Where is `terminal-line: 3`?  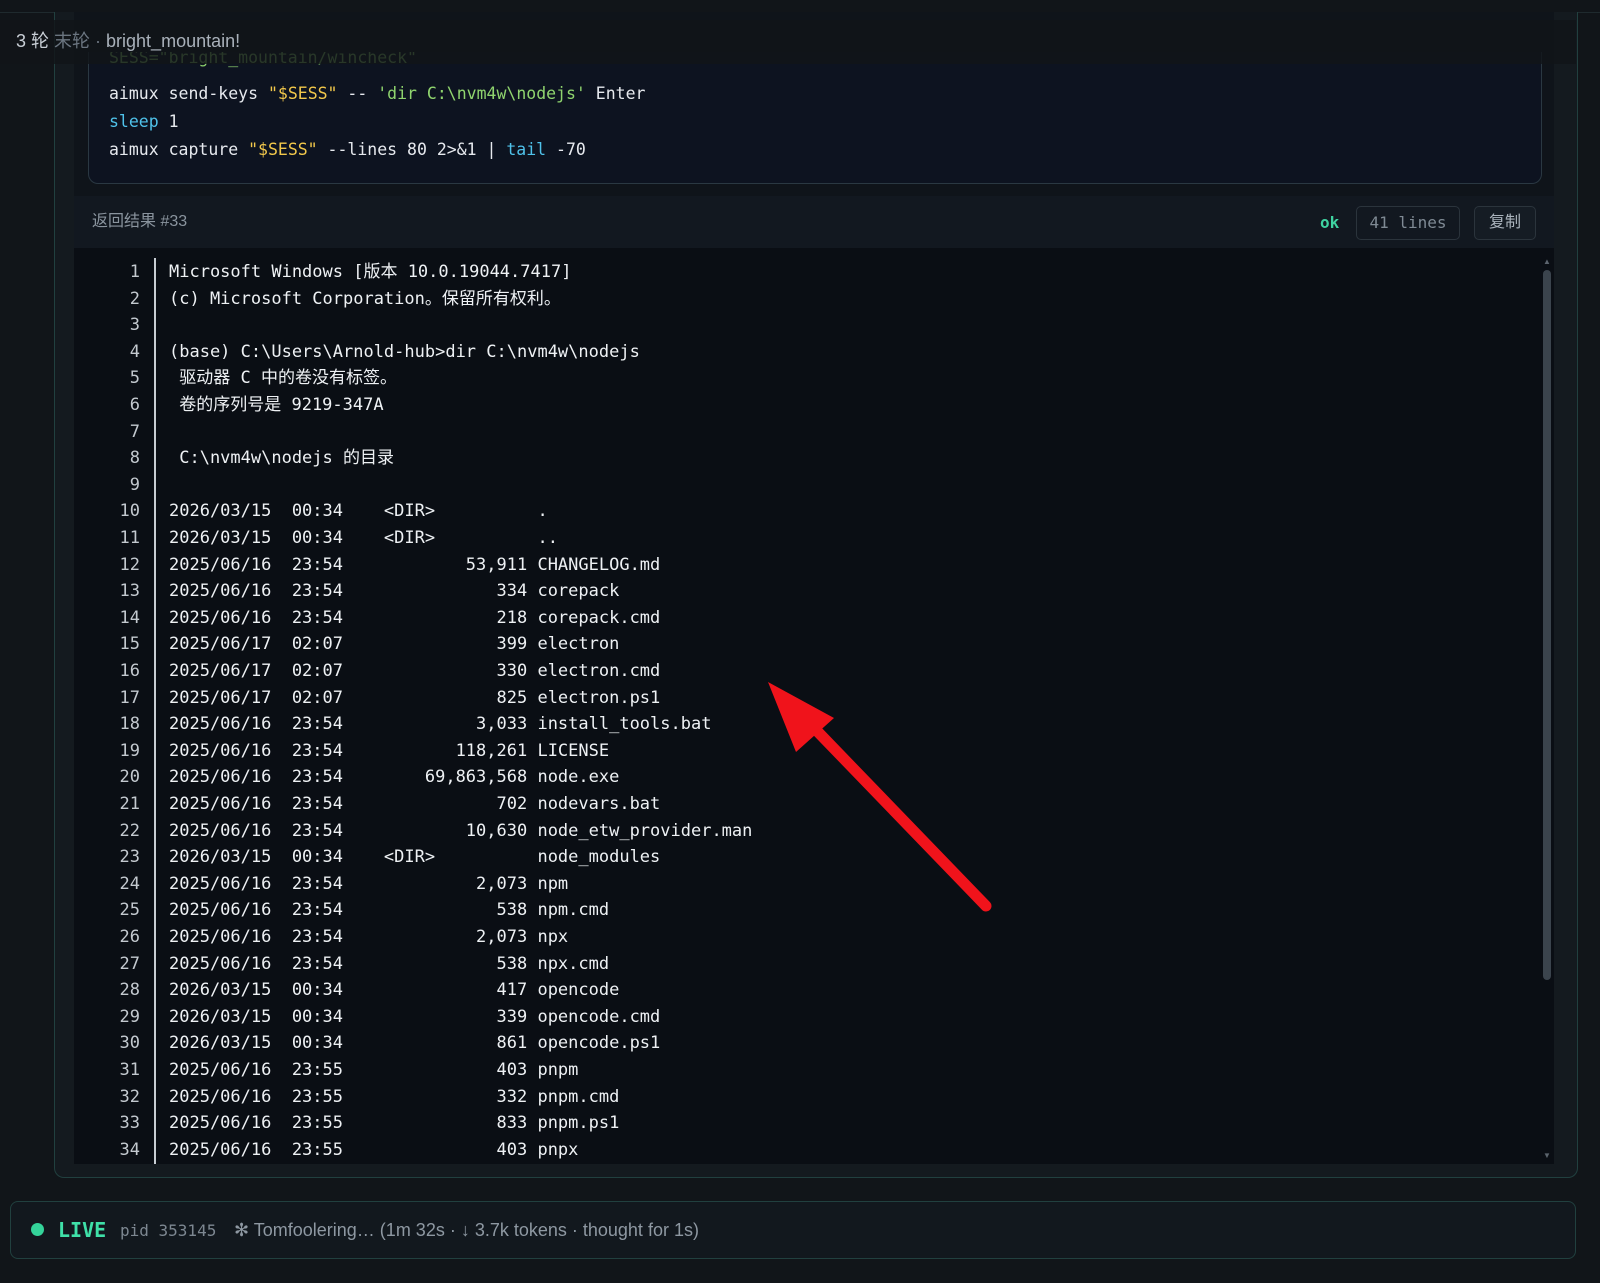 terminal-line: 3 is located at coordinates (770, 325).